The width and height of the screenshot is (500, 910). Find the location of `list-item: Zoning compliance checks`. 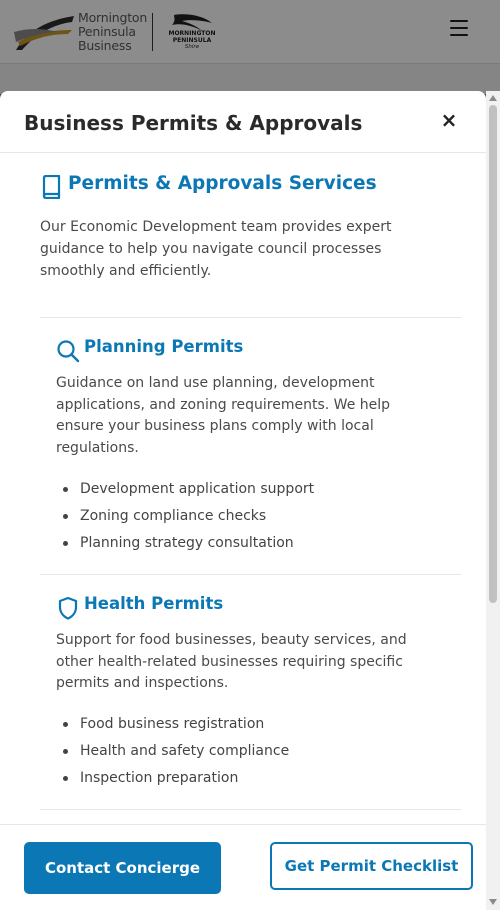

list-item: Zoning compliance checks is located at coordinates (185, 519).